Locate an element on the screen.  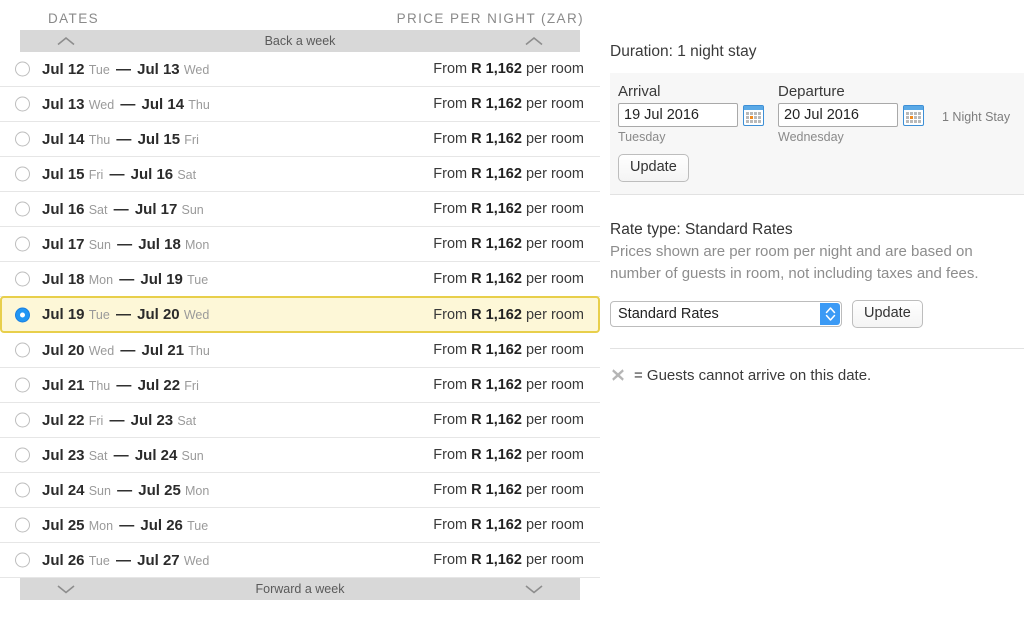
end-date: Jul 20 is located at coordinates (158, 314).